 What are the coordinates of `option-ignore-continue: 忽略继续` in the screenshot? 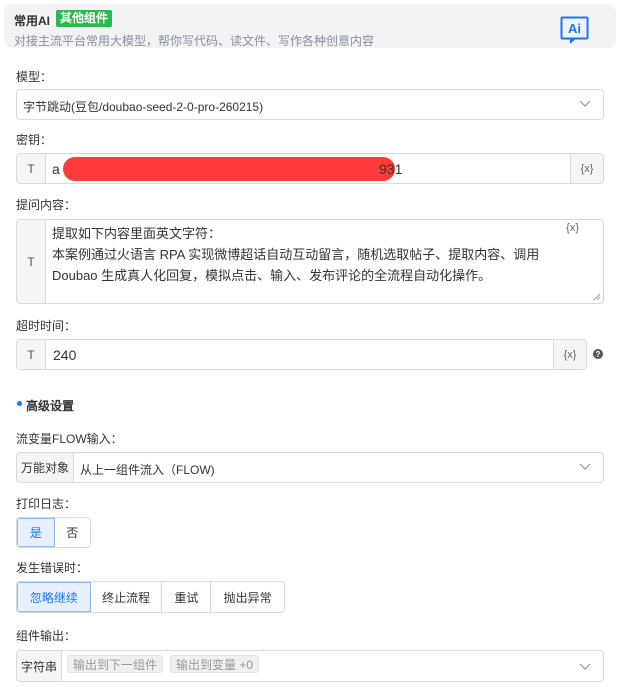 It's located at (54, 597).